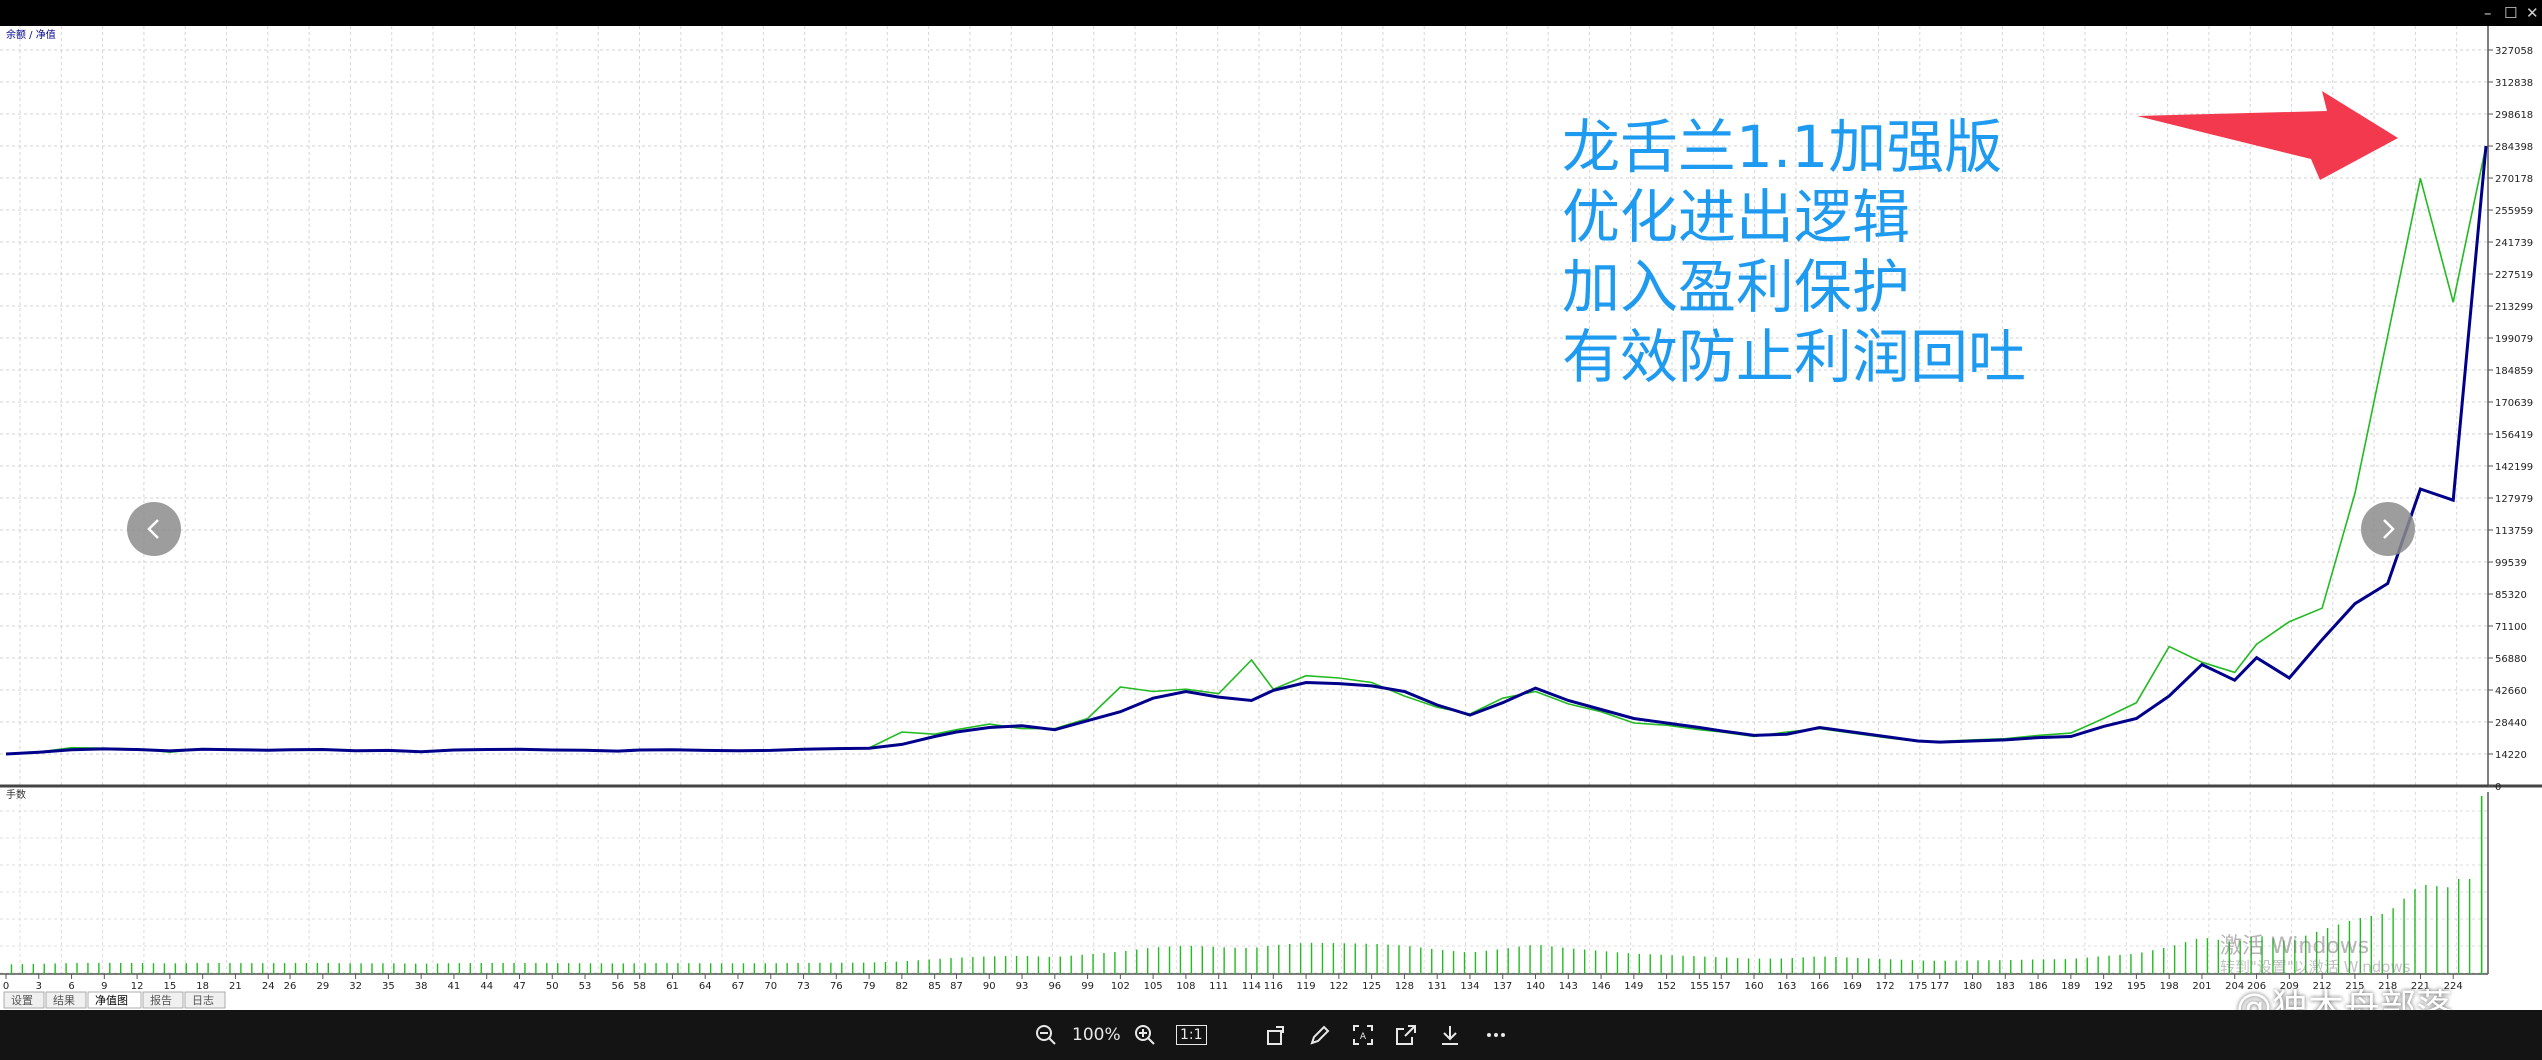 The image size is (2542, 1060). I want to click on x-tick-label: 149, so click(1633, 986).